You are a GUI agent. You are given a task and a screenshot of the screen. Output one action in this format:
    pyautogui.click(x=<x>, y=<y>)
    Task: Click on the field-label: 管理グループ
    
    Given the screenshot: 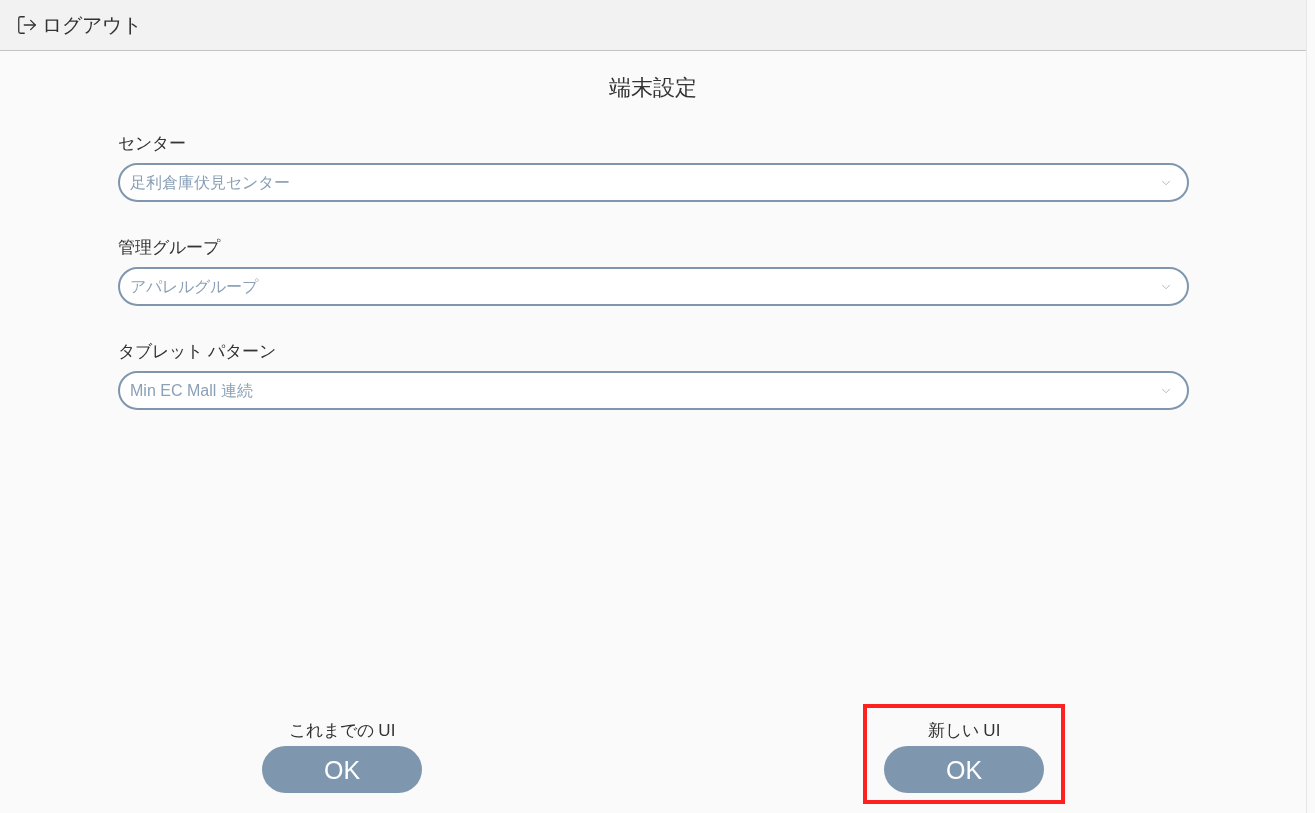 What is the action you would take?
    pyautogui.click(x=169, y=248)
    